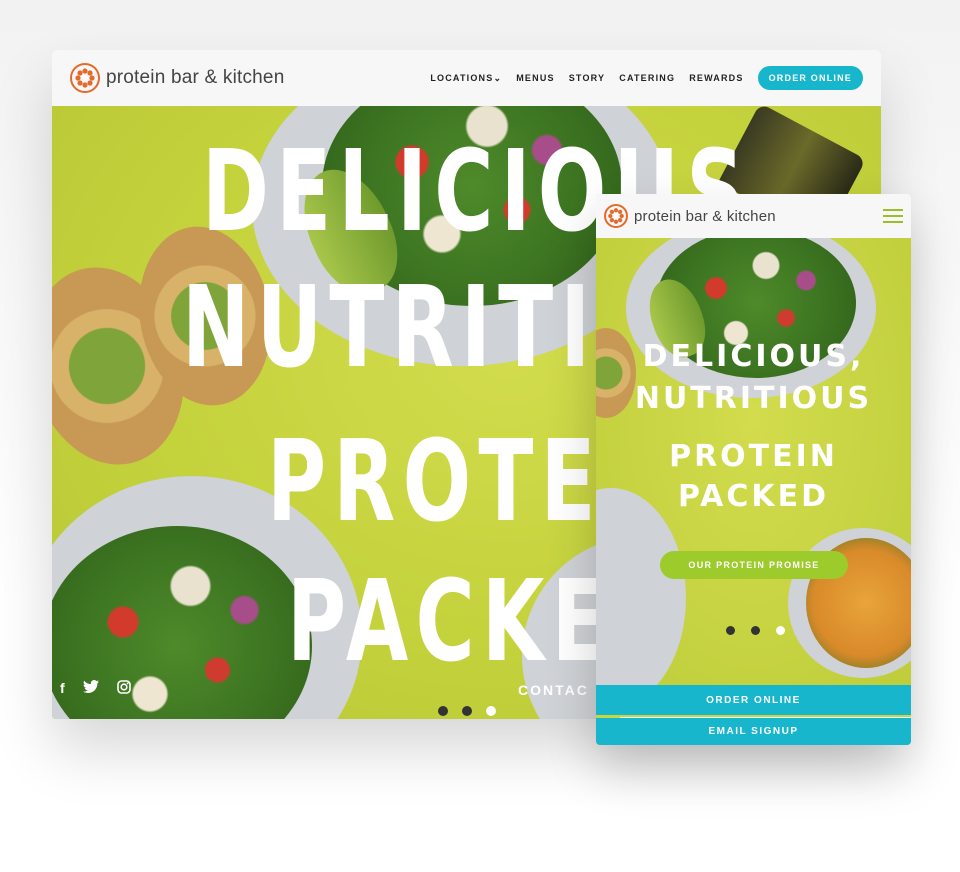  Describe the element at coordinates (450, 622) in the screenshot. I see `hero-line-4: PACKE` at that location.